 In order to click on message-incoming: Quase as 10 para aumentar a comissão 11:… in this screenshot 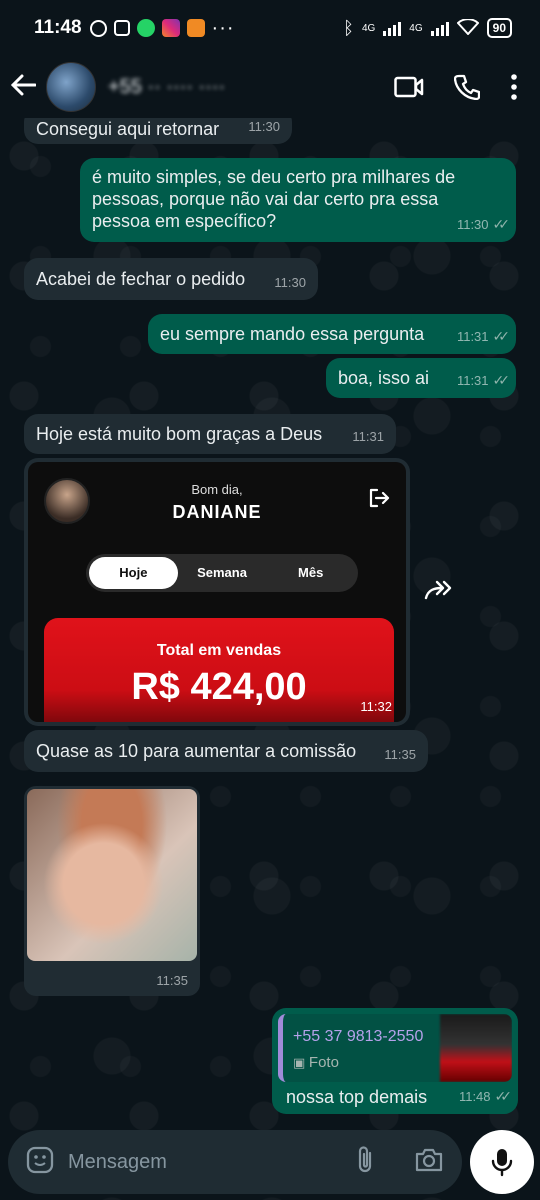, I will do `click(226, 751)`.